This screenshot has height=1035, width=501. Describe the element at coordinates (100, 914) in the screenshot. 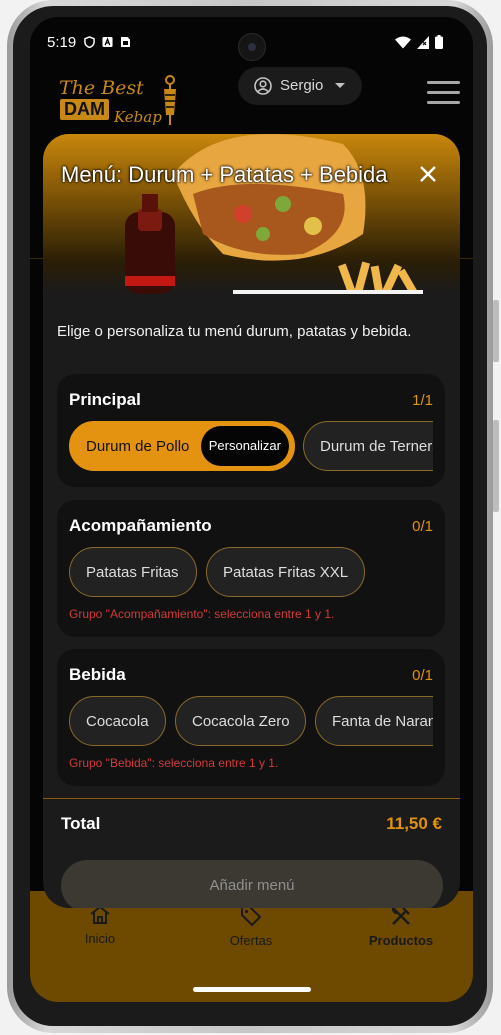

I see `home-icon` at that location.